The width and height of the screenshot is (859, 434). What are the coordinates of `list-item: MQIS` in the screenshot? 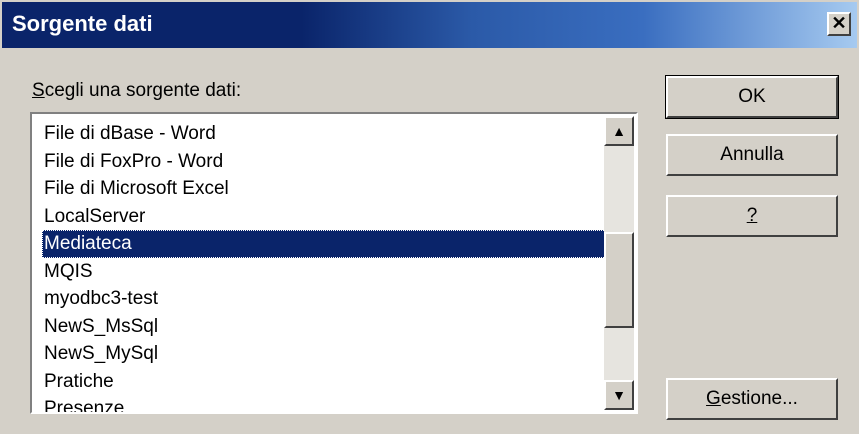 It's located at (325, 272).